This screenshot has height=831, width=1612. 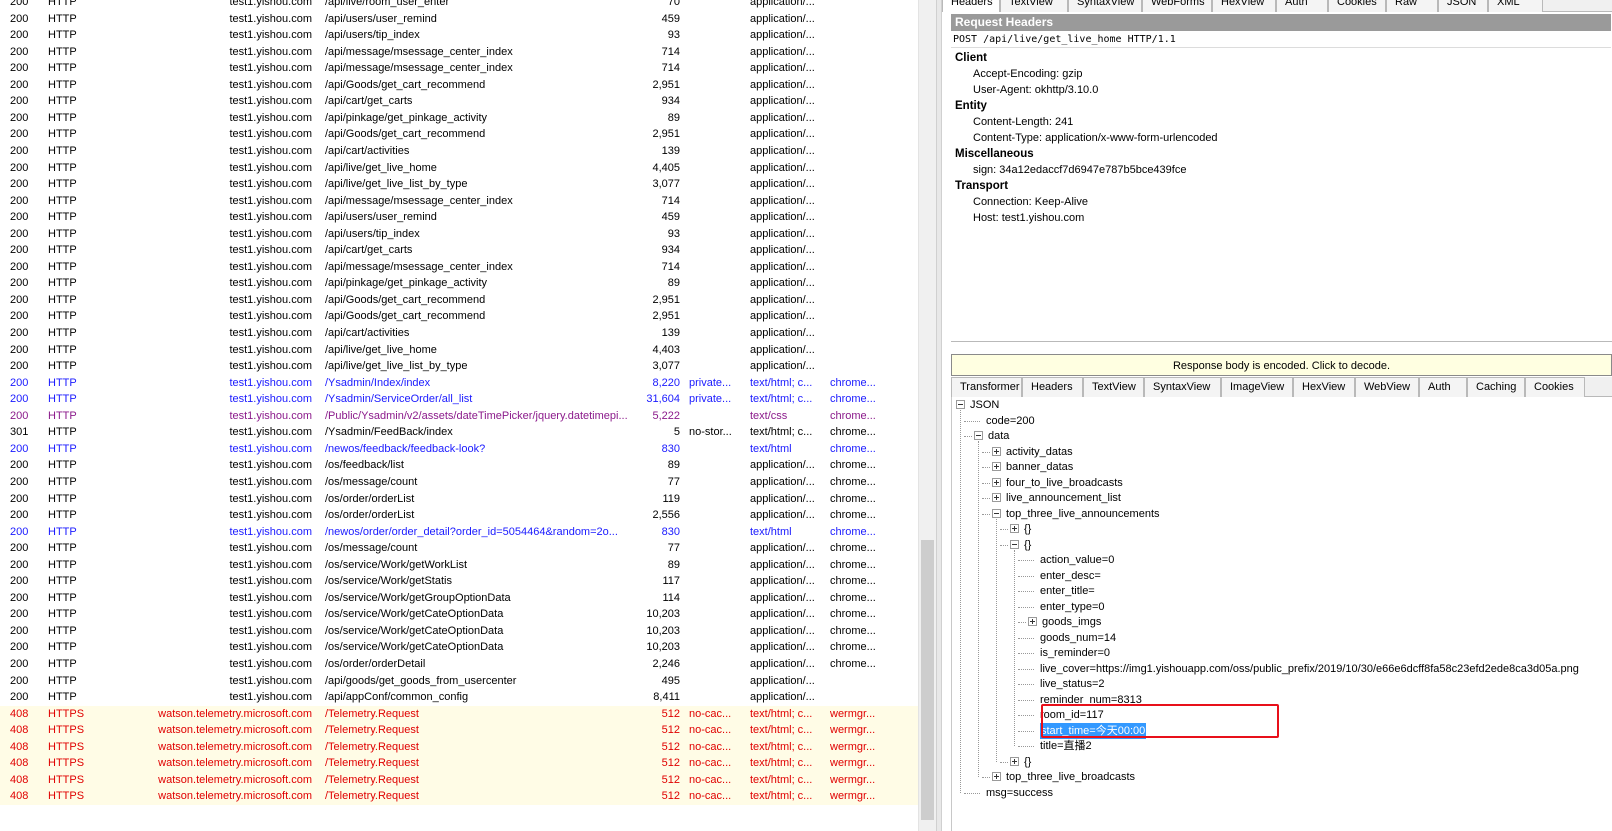 I want to click on tab-xml: XML, so click(x=1515, y=6).